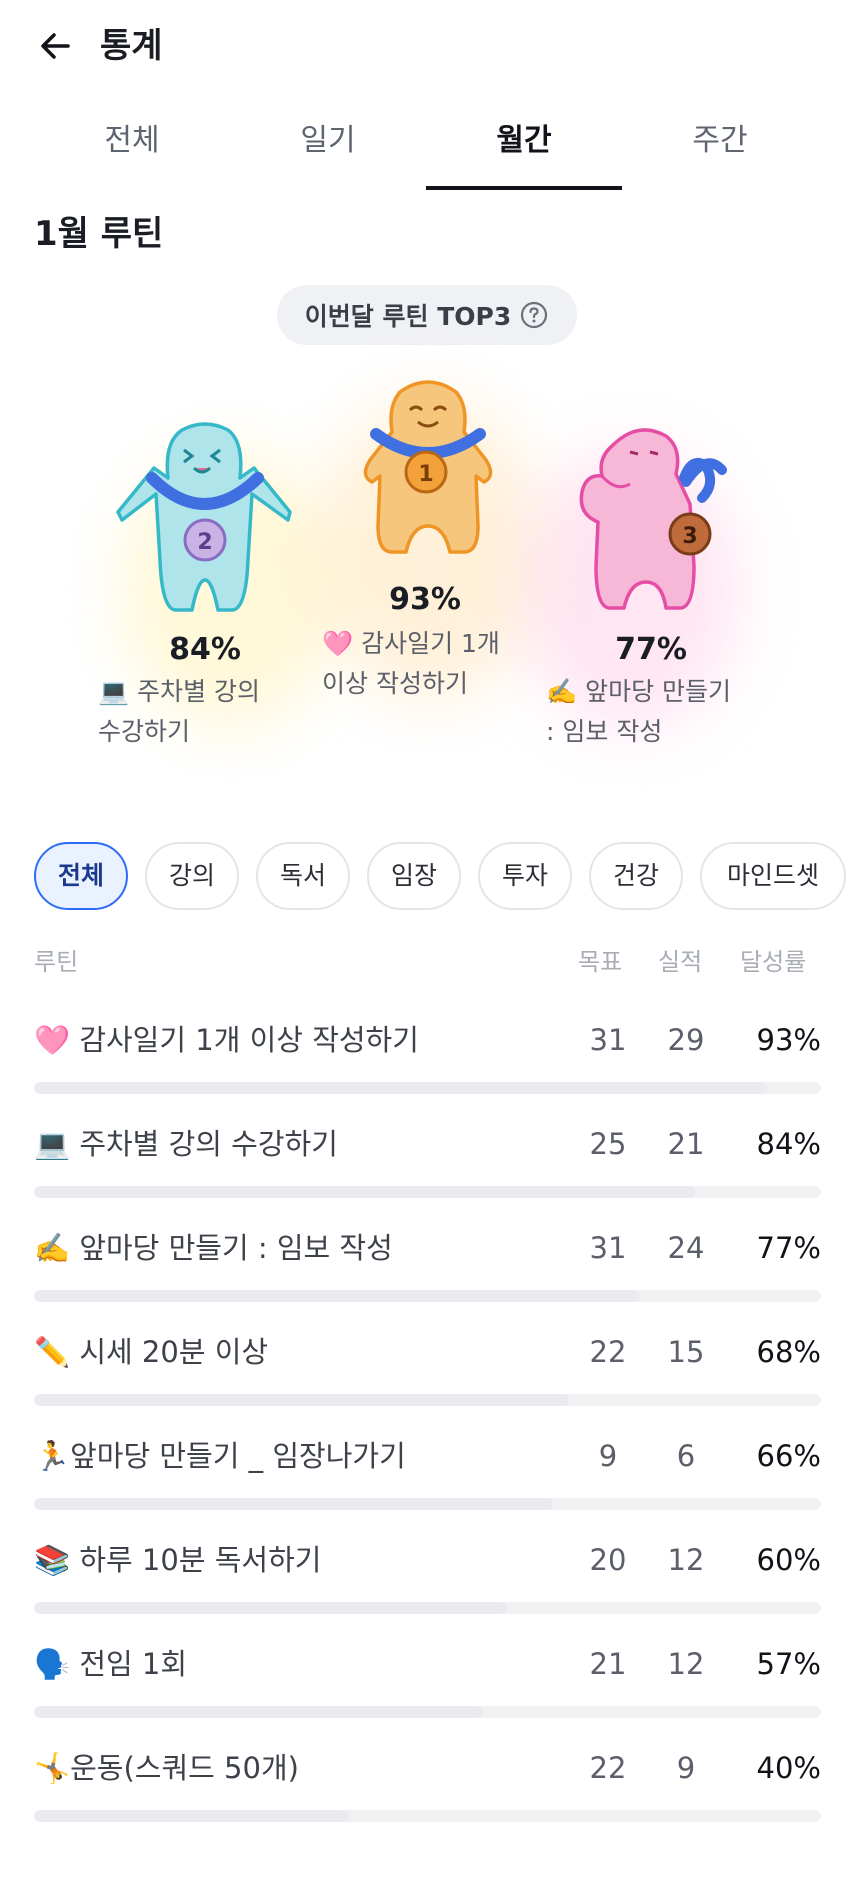  What do you see at coordinates (608, 1664) in the screenshot?
I see `routine-goal: 21` at bounding box center [608, 1664].